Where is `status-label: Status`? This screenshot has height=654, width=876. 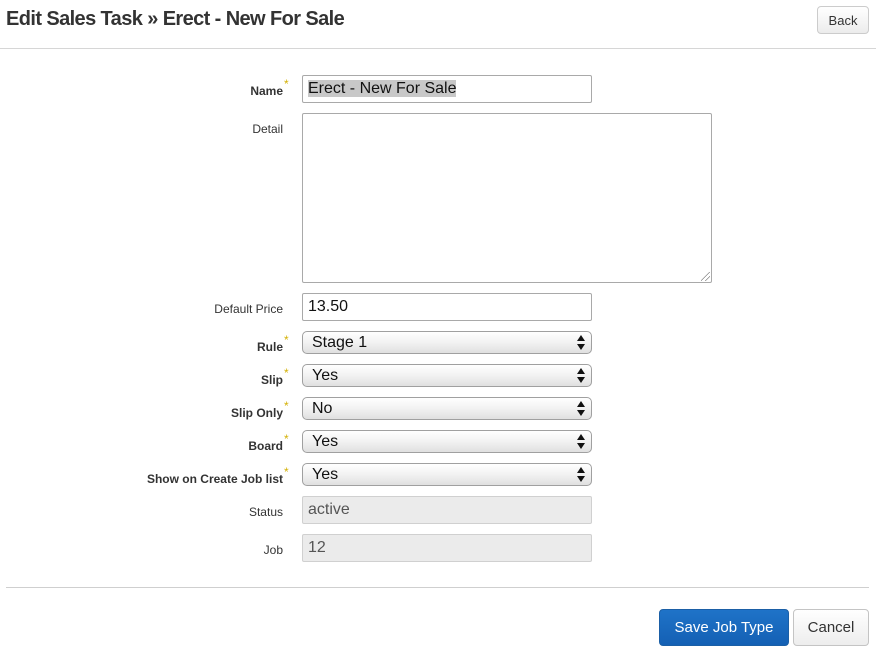
status-label: Status is located at coordinates (265, 512).